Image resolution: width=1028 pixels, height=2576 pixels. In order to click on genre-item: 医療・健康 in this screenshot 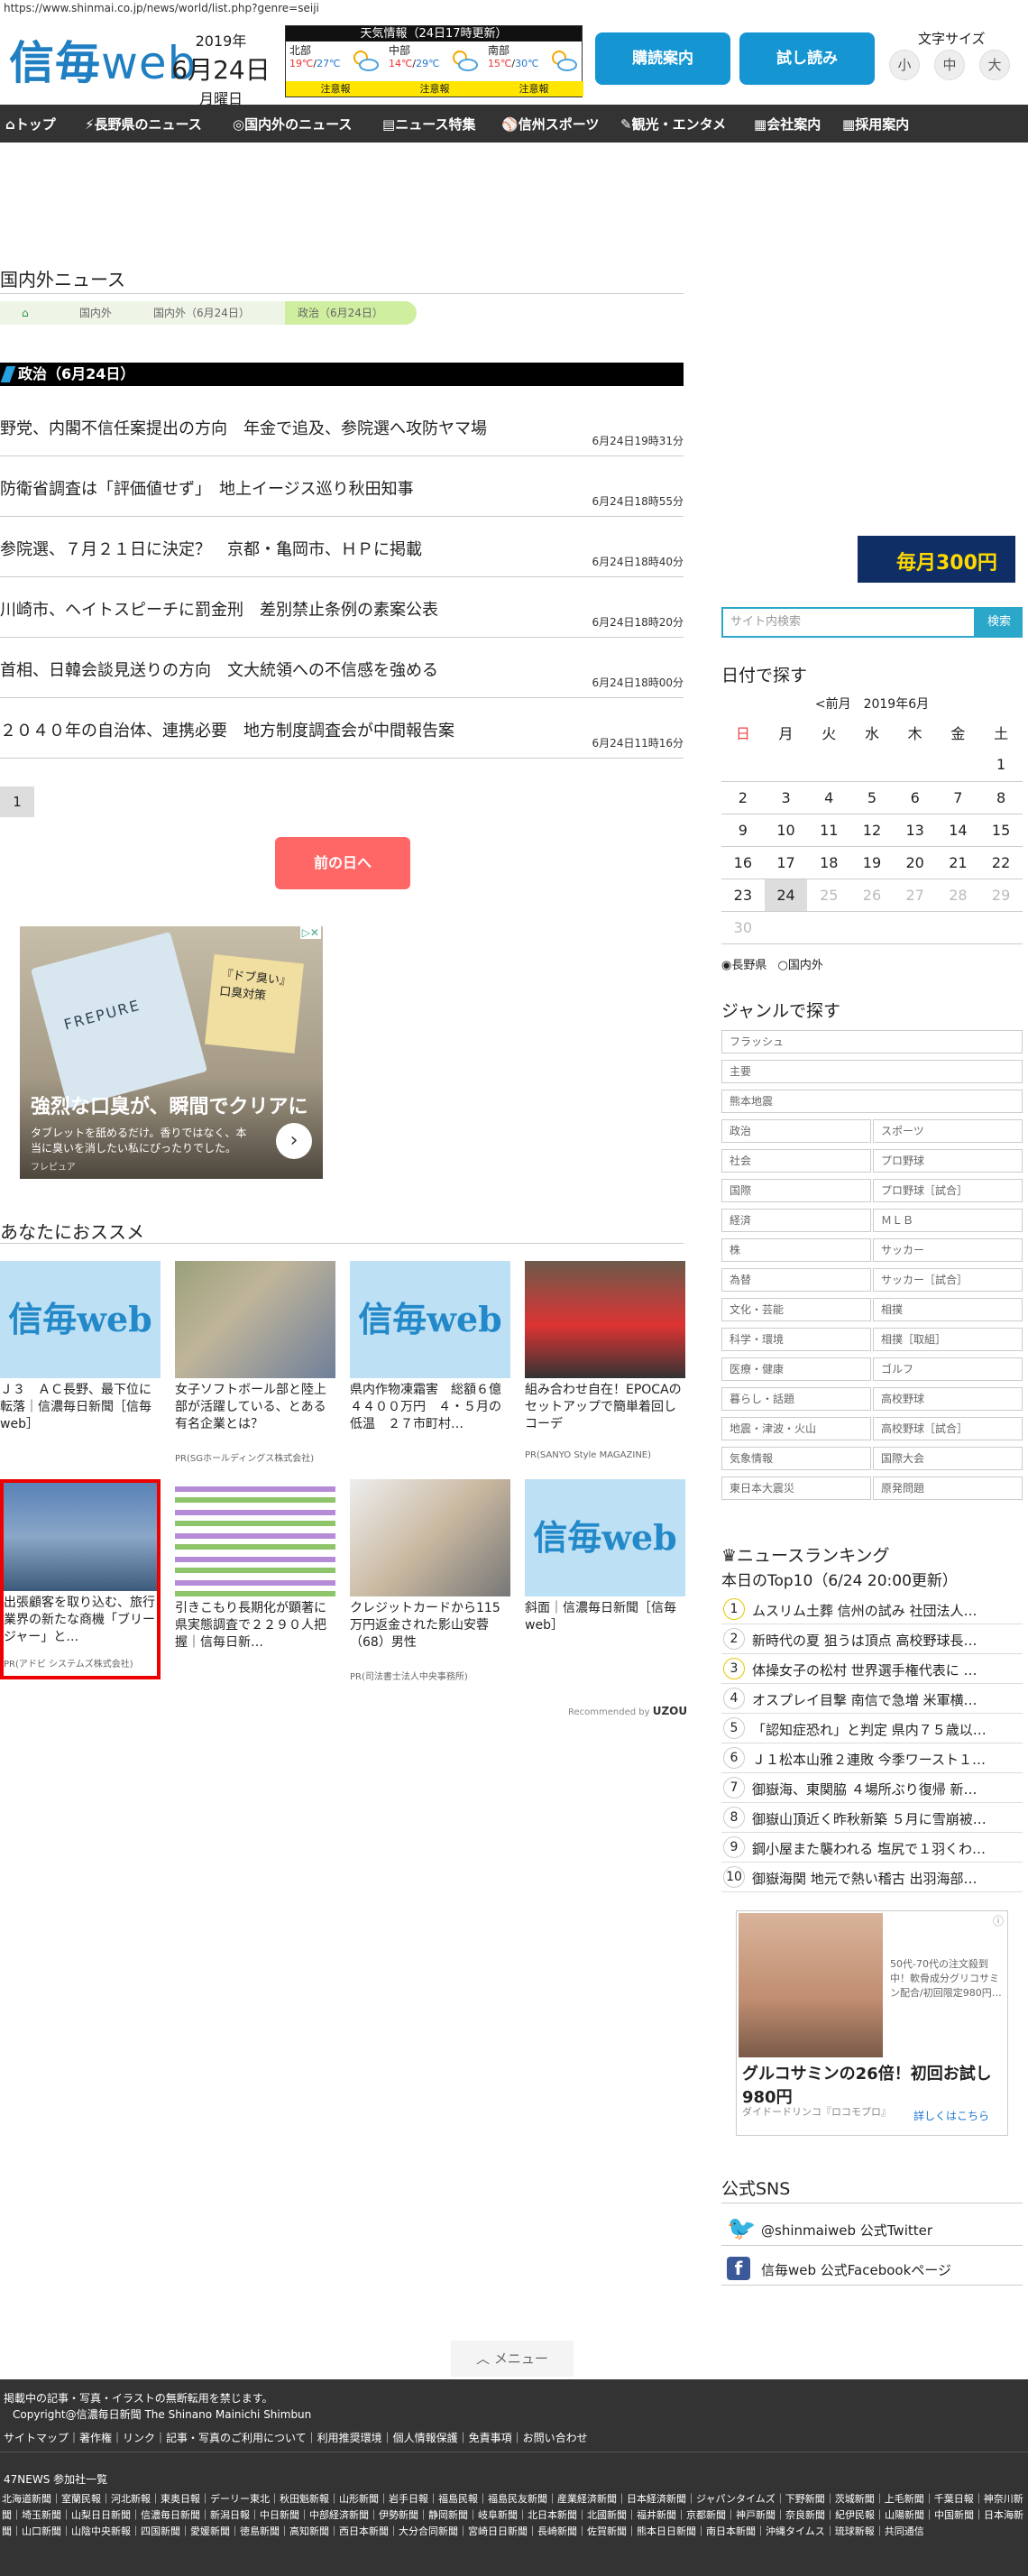, I will do `click(796, 1369)`.